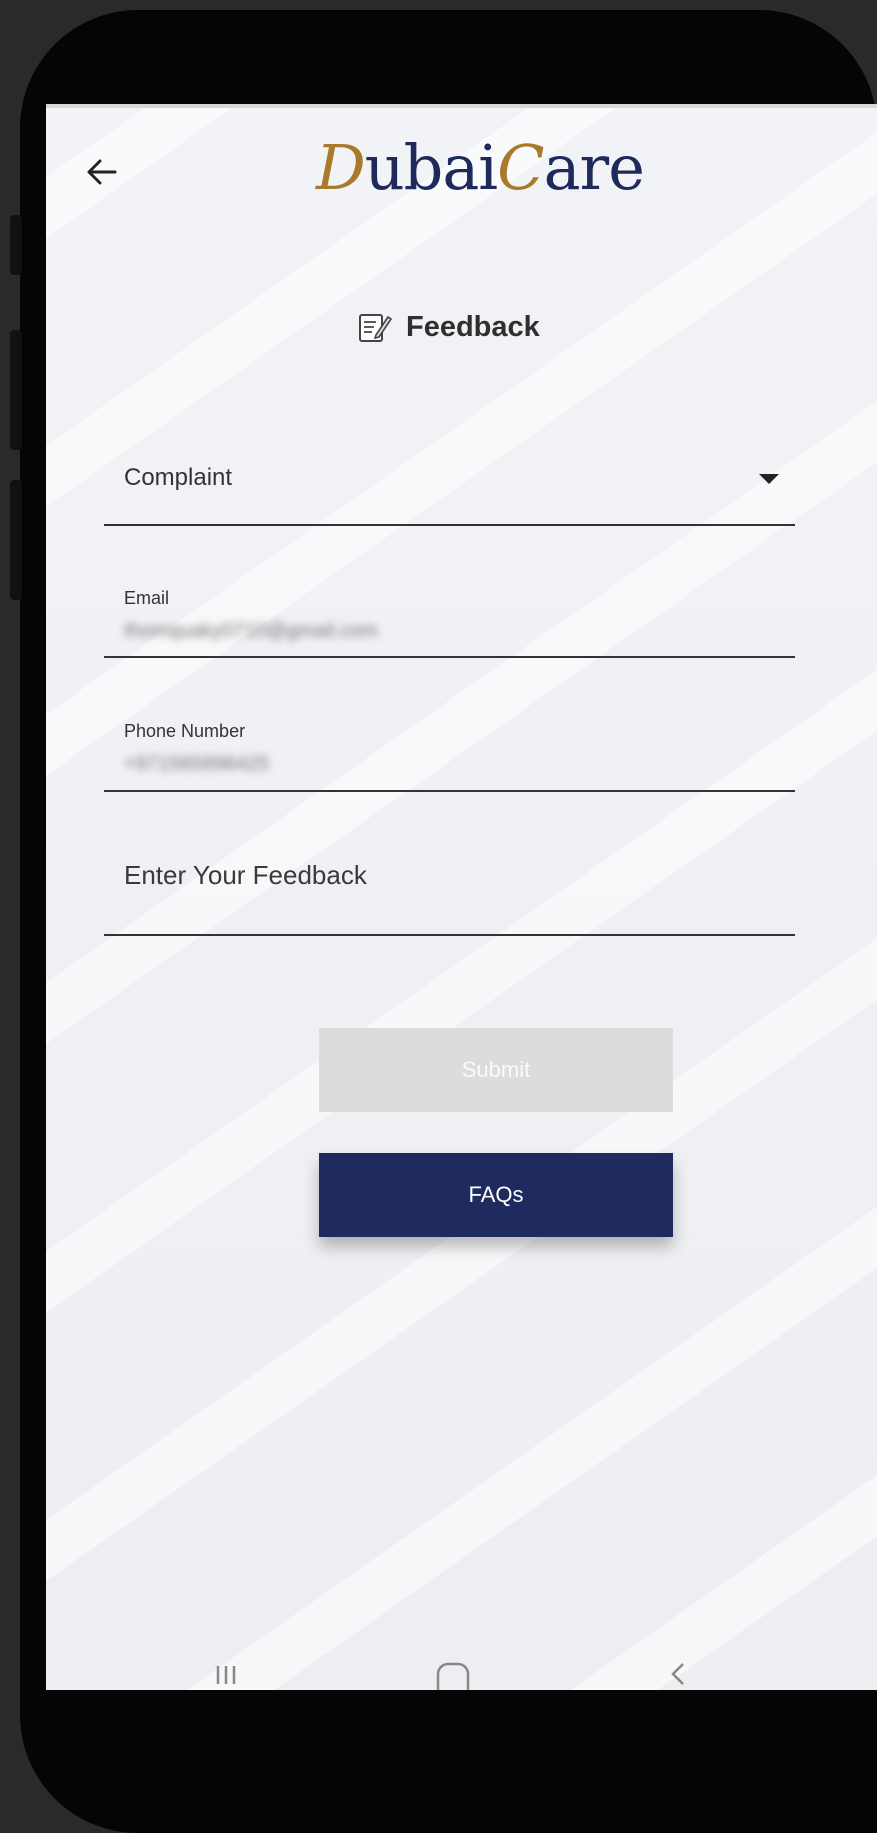 The width and height of the screenshot is (877, 1833). Describe the element at coordinates (102, 172) in the screenshot. I see `arrow-left-icon` at that location.